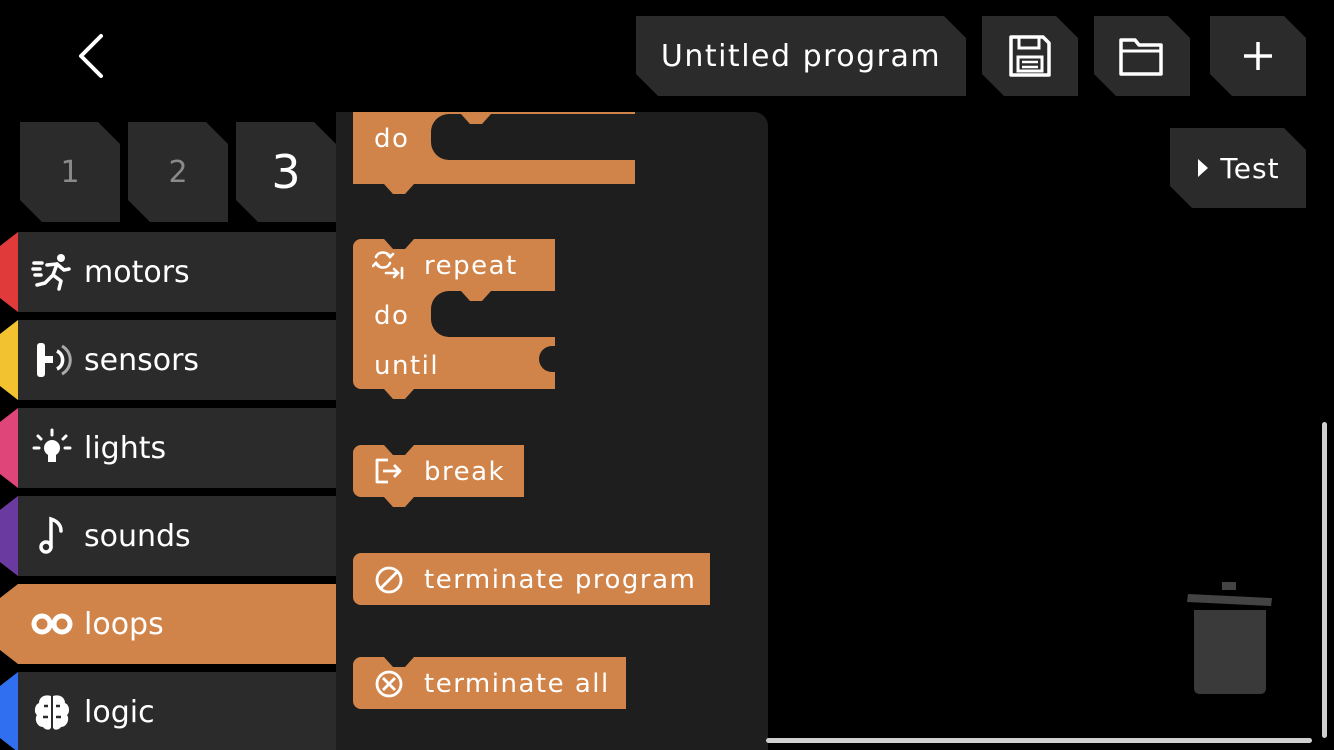  I want to click on block-terminate-program-label: terminate program, so click(560, 580).